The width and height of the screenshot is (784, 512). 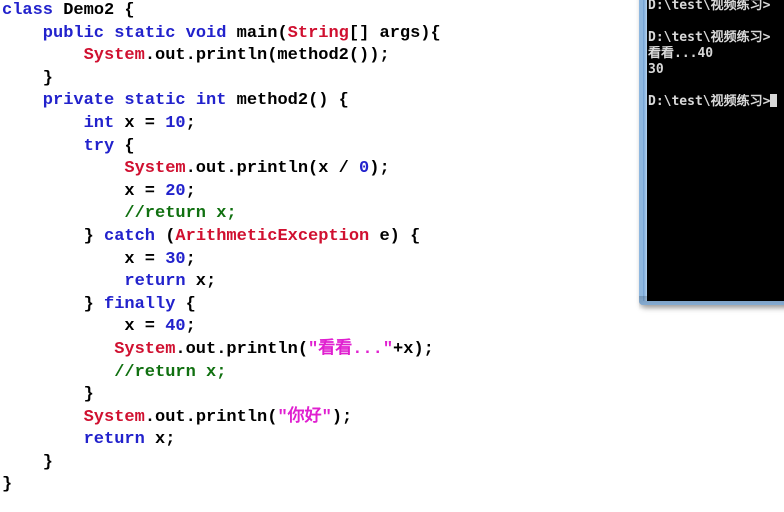 I want to click on code-token: private, so click(x=78, y=101).